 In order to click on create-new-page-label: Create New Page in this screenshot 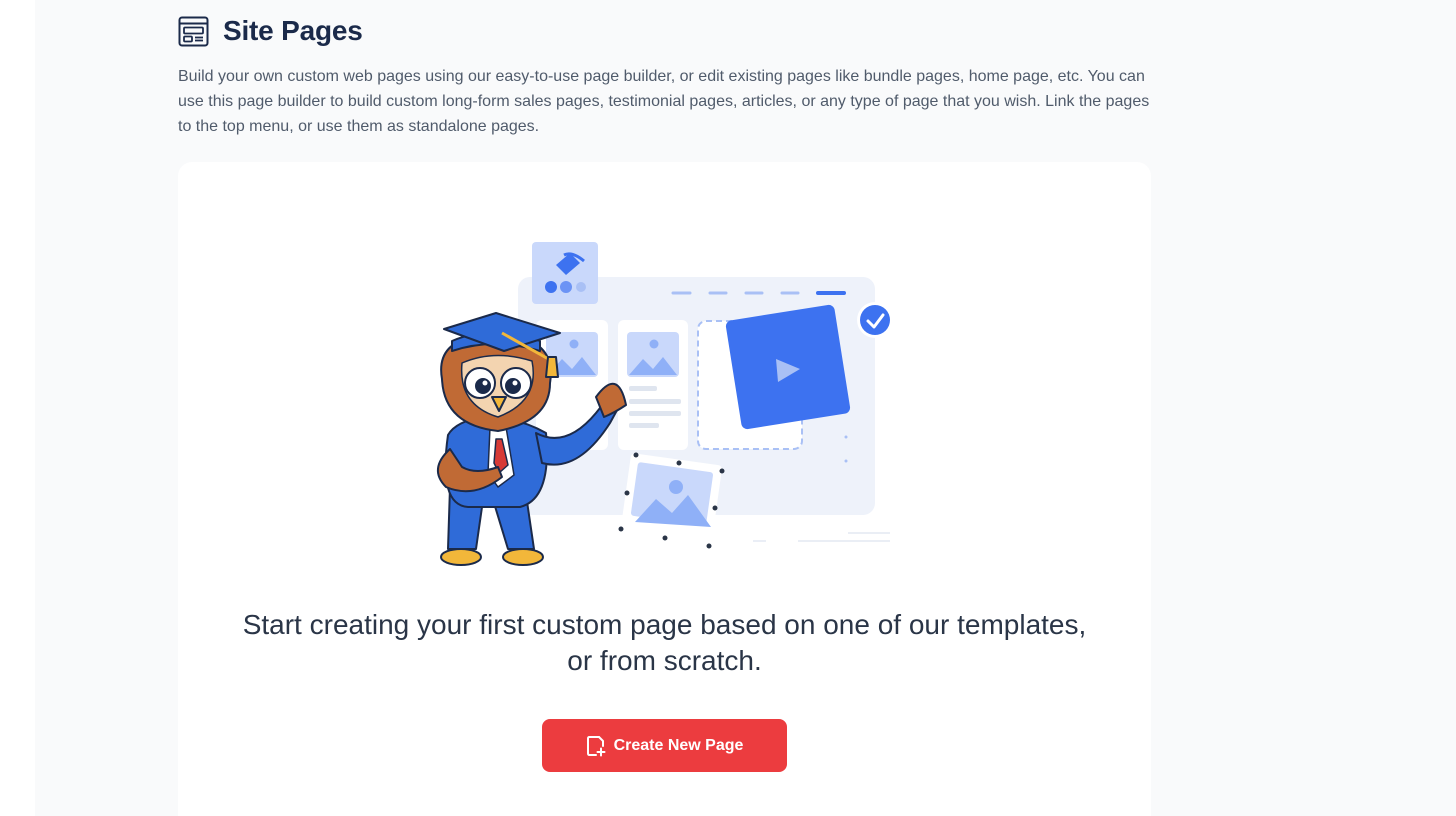, I will do `click(678, 745)`.